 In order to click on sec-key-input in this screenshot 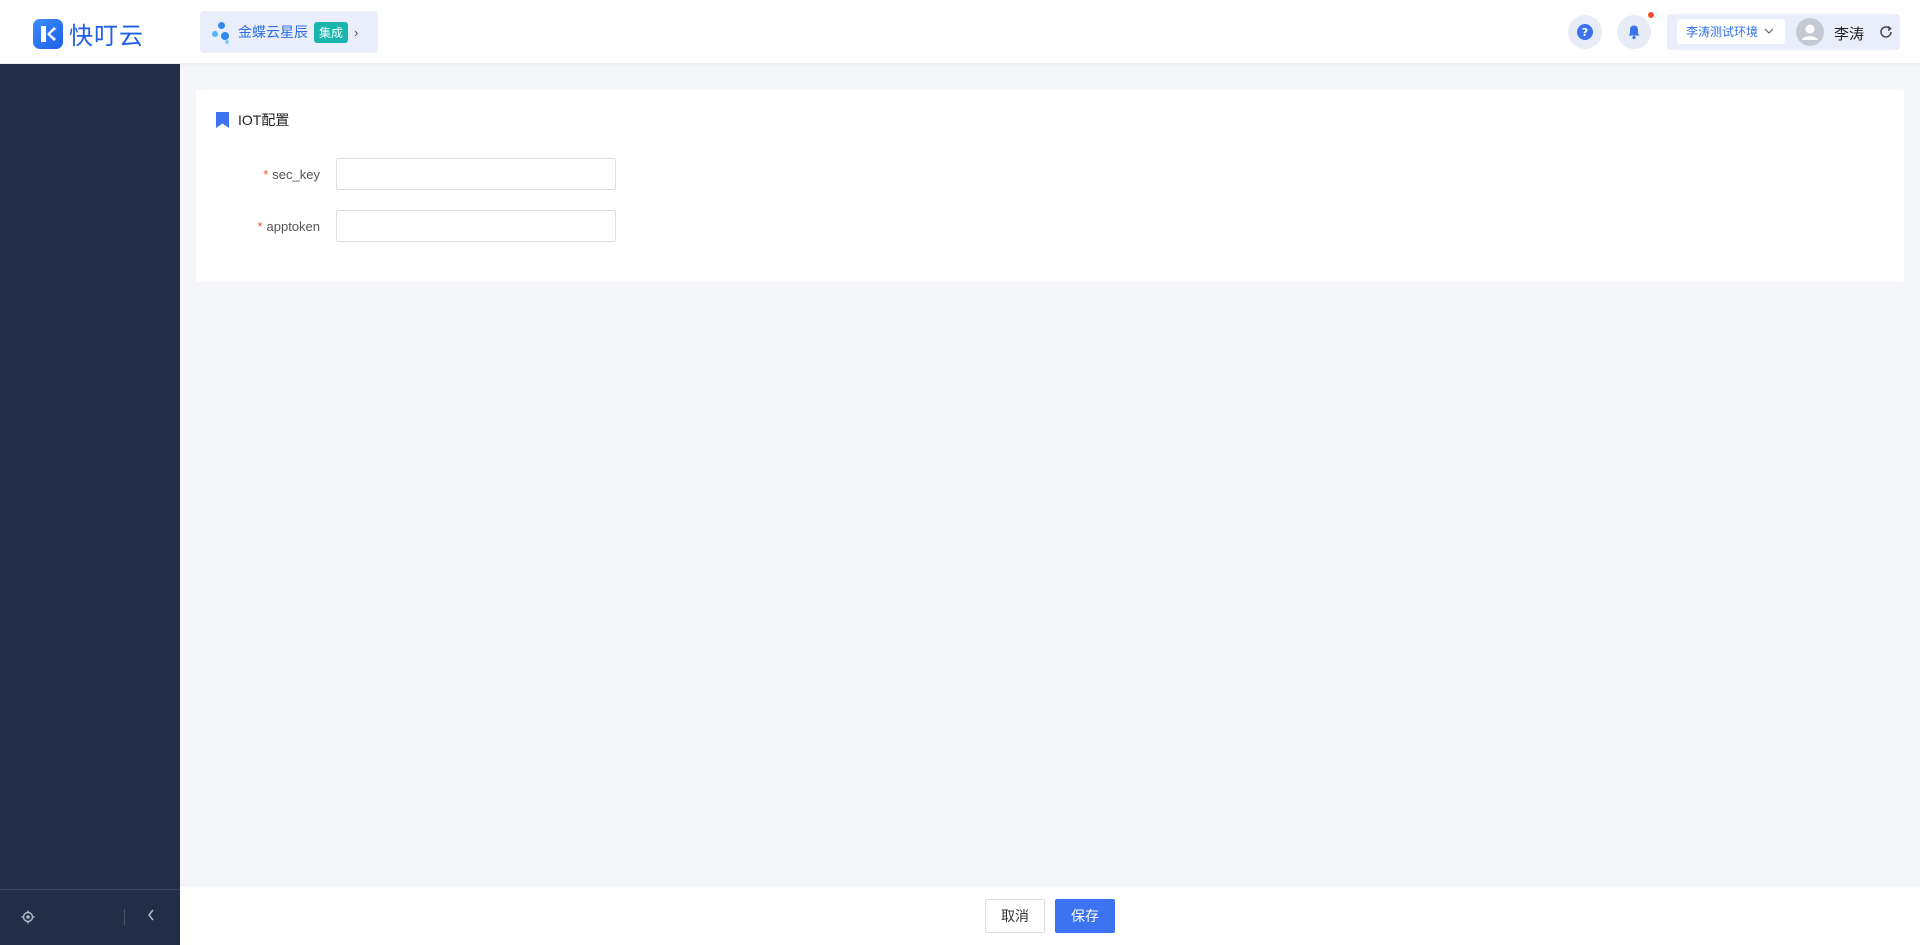, I will do `click(476, 174)`.